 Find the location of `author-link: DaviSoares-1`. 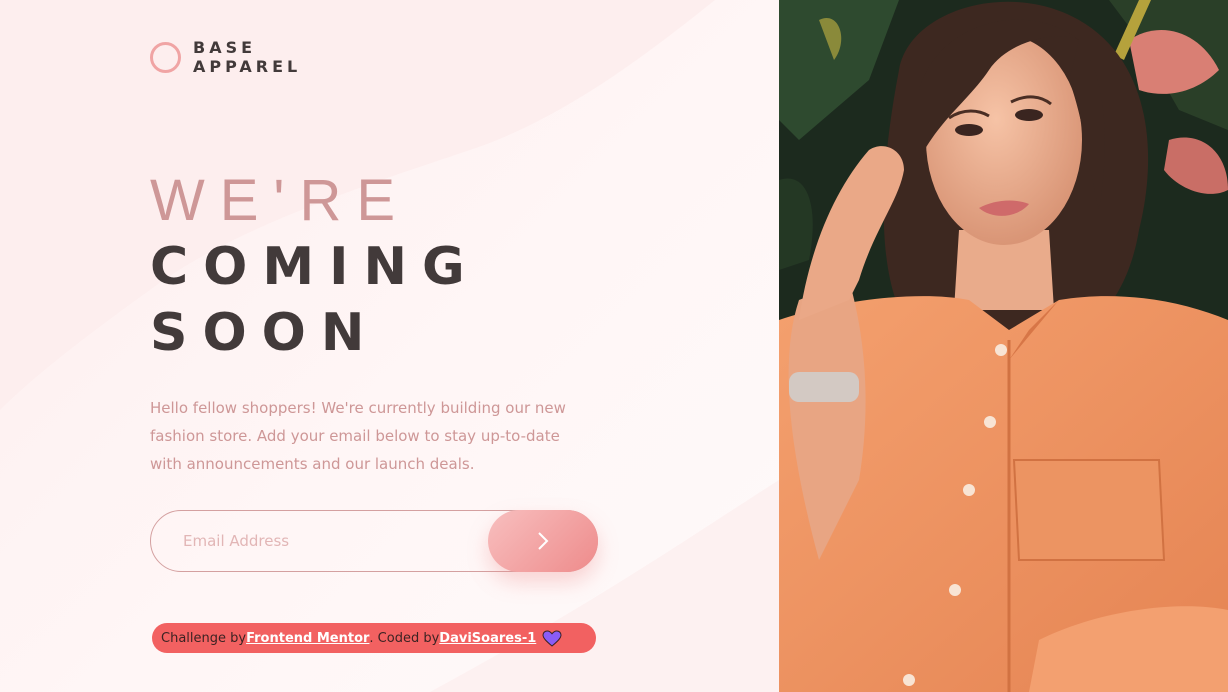

author-link: DaviSoares-1 is located at coordinates (487, 638).